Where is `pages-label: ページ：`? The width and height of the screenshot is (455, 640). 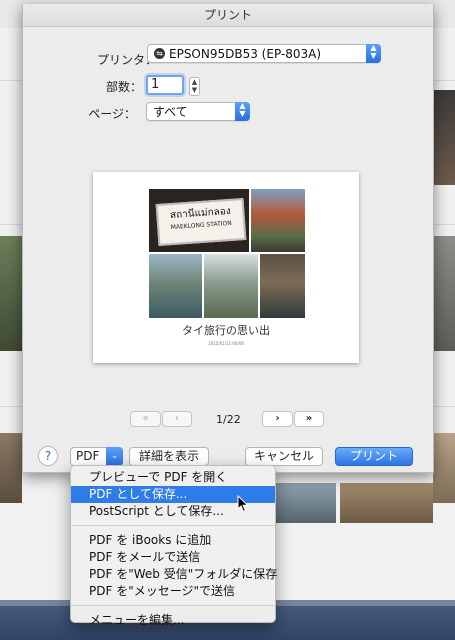 pages-label: ページ： is located at coordinates (112, 114).